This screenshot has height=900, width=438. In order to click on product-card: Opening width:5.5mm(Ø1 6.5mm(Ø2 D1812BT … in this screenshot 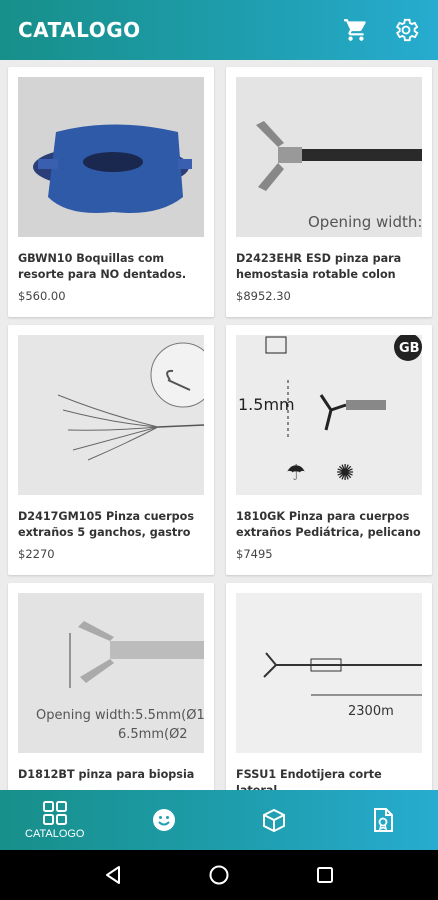, I will do `click(111, 686)`.